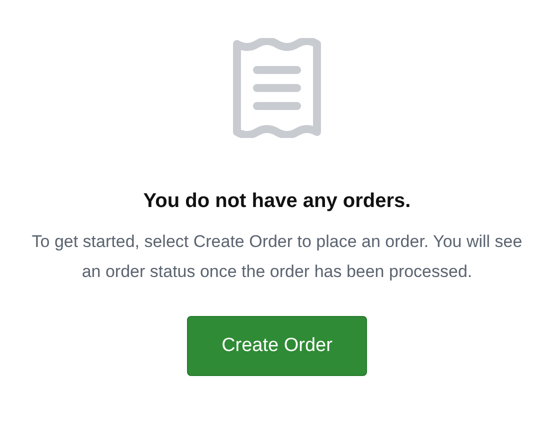  I want to click on create-order-button: Create Order, so click(277, 346).